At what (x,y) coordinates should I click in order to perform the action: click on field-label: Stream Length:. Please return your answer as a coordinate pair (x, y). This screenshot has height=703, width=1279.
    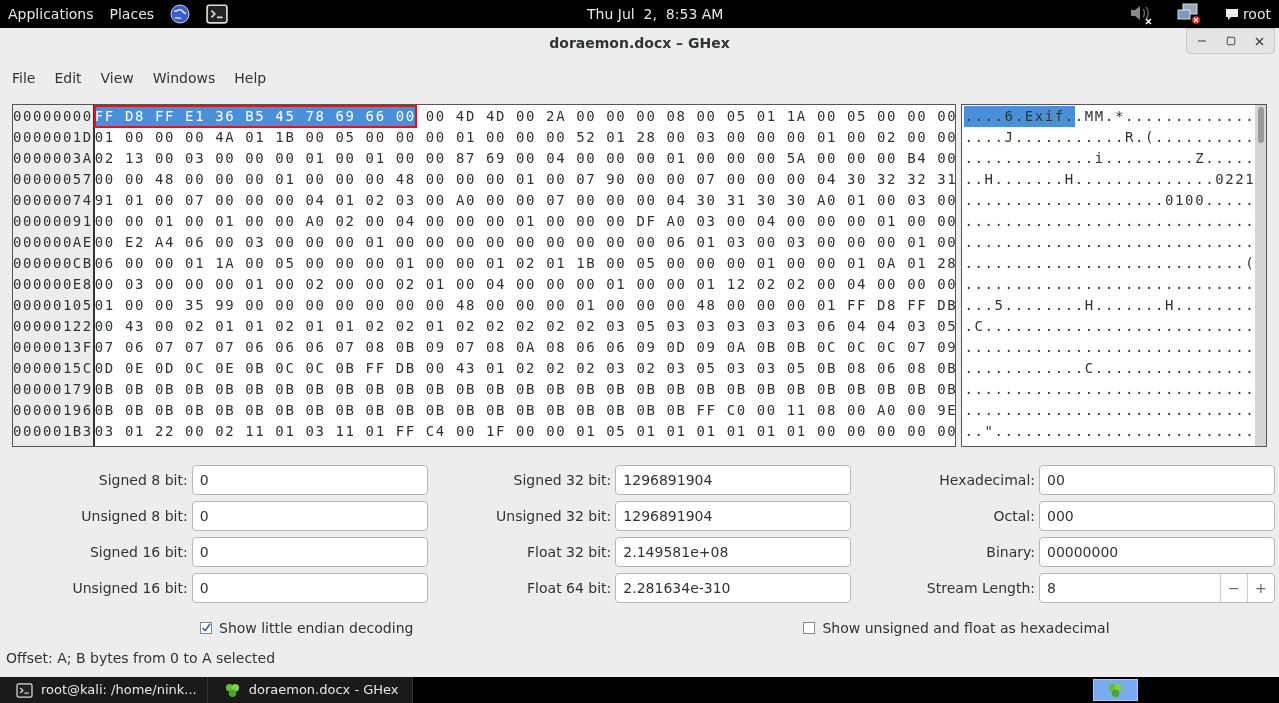
    Looking at the image, I should click on (980, 588).